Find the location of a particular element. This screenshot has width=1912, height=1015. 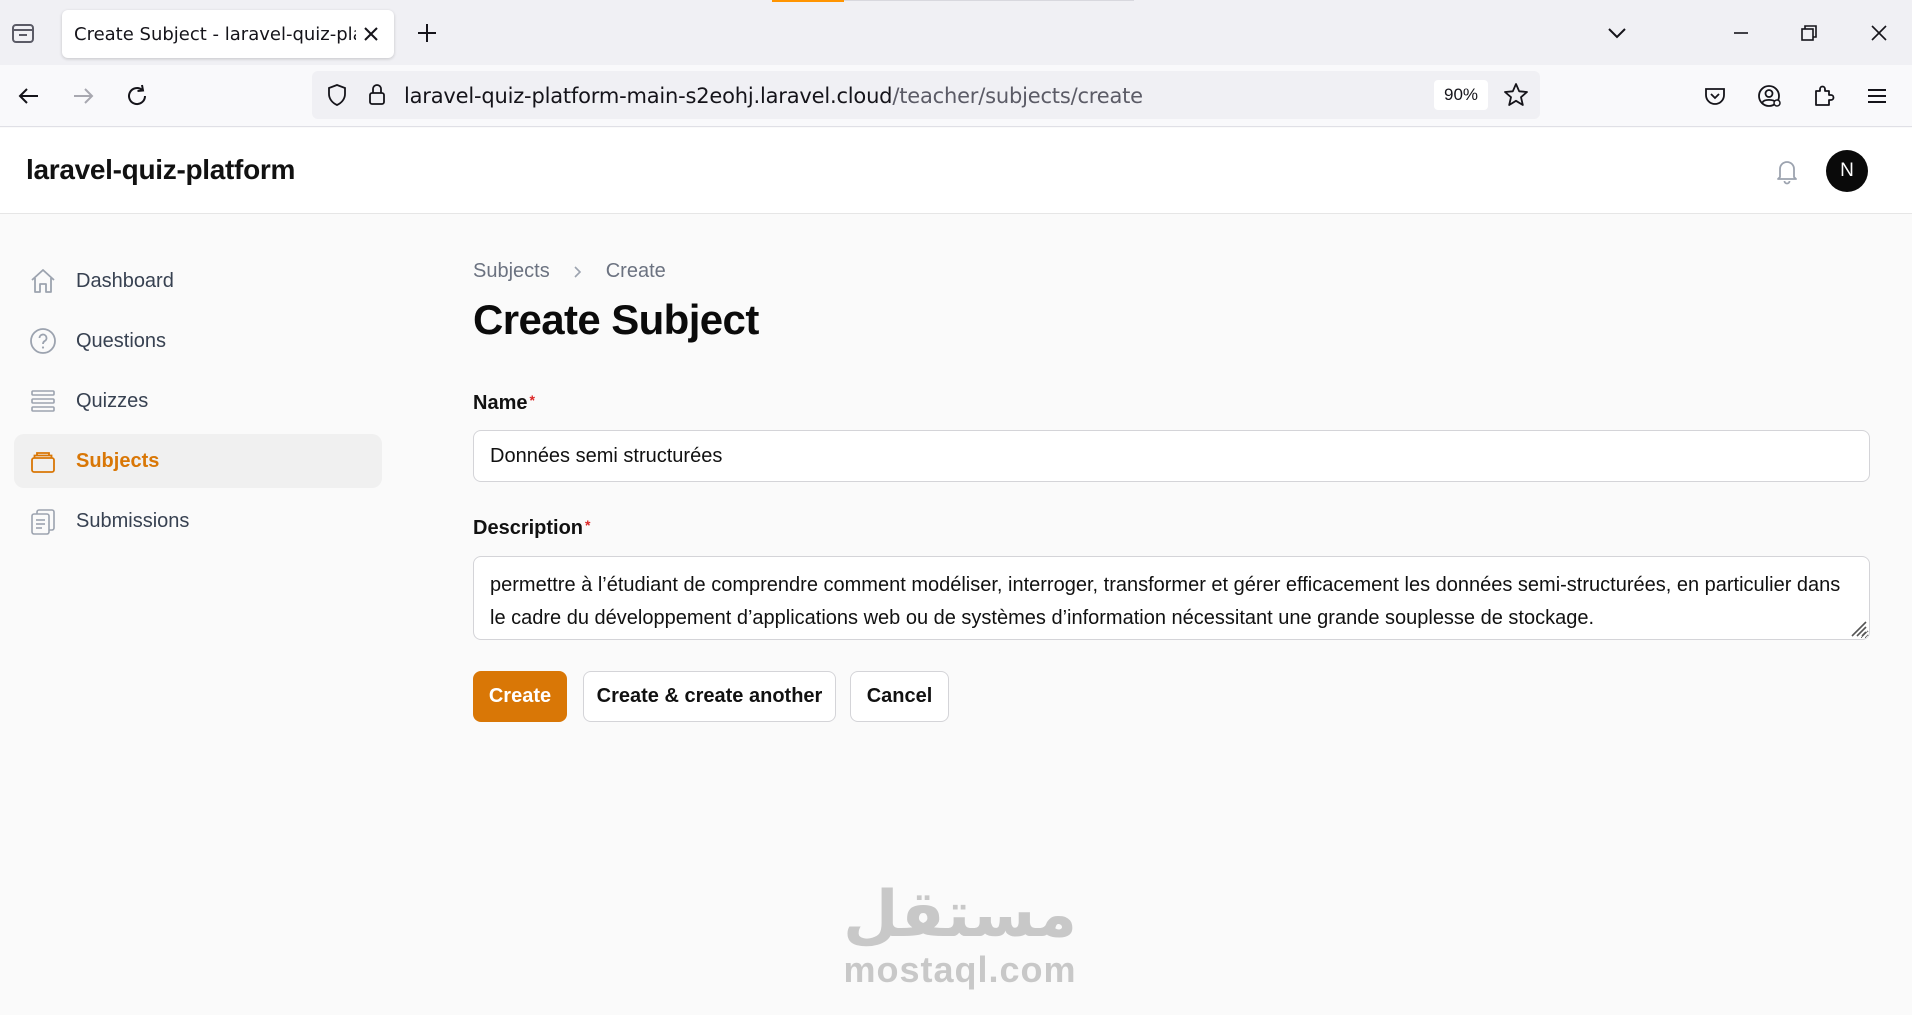

extensions-icon is located at coordinates (1823, 96).